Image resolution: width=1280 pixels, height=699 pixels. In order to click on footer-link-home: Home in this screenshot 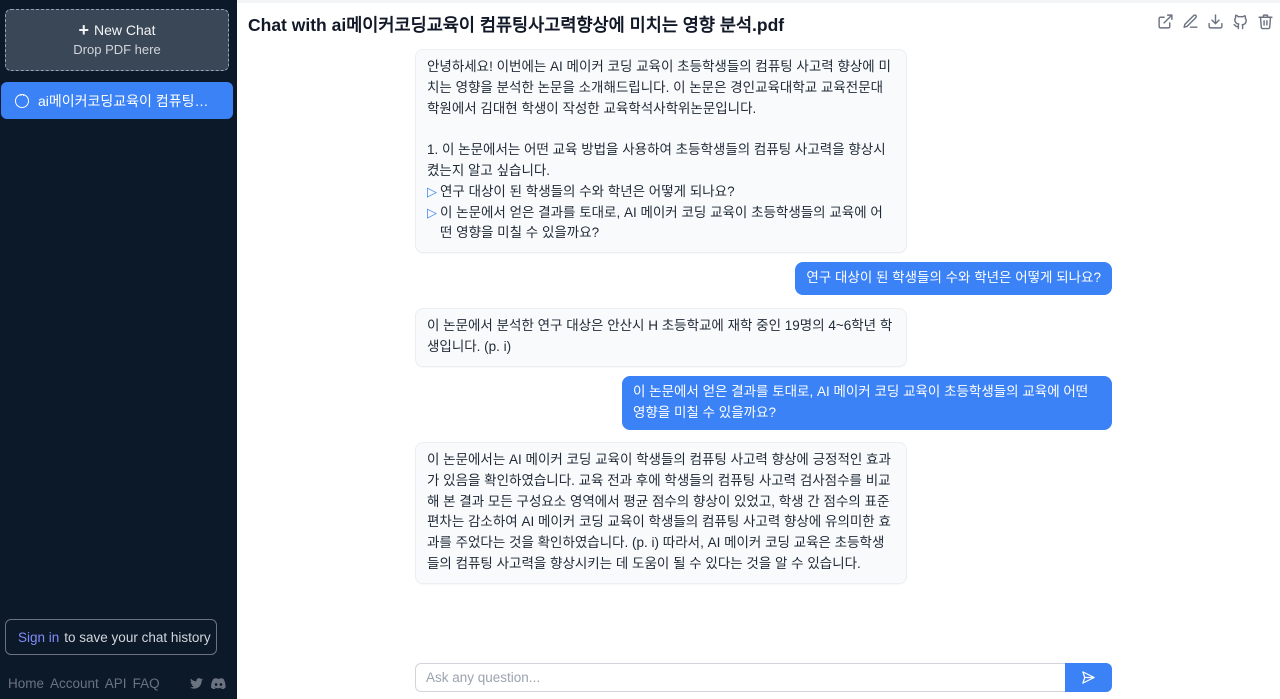, I will do `click(26, 683)`.